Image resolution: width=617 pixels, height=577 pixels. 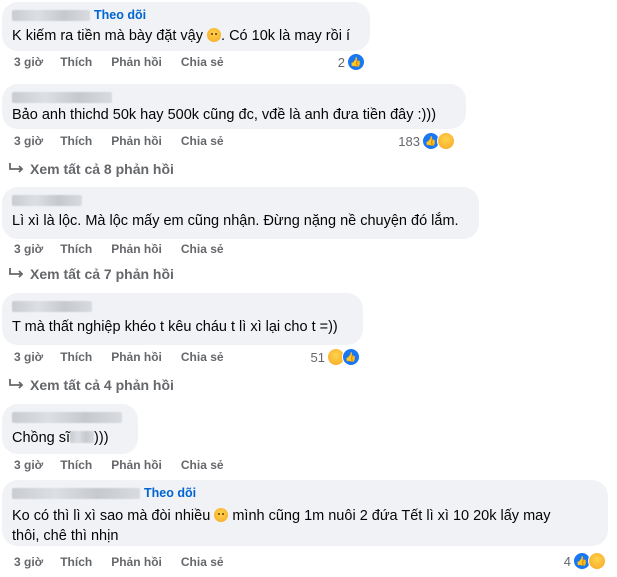 I want to click on reaction-summary: 4 👍, so click(x=578, y=561).